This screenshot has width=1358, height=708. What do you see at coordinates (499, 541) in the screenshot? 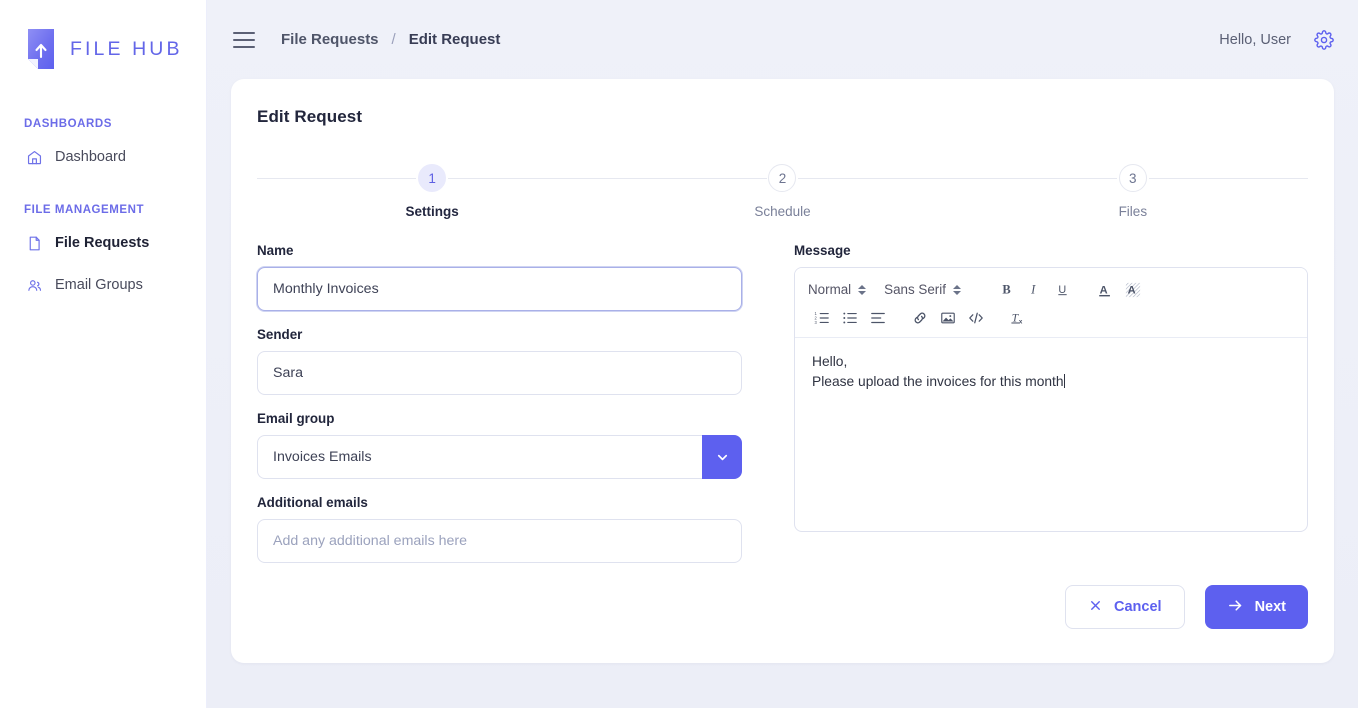
I see `additional-emails-input: Add any additional emails here` at bounding box center [499, 541].